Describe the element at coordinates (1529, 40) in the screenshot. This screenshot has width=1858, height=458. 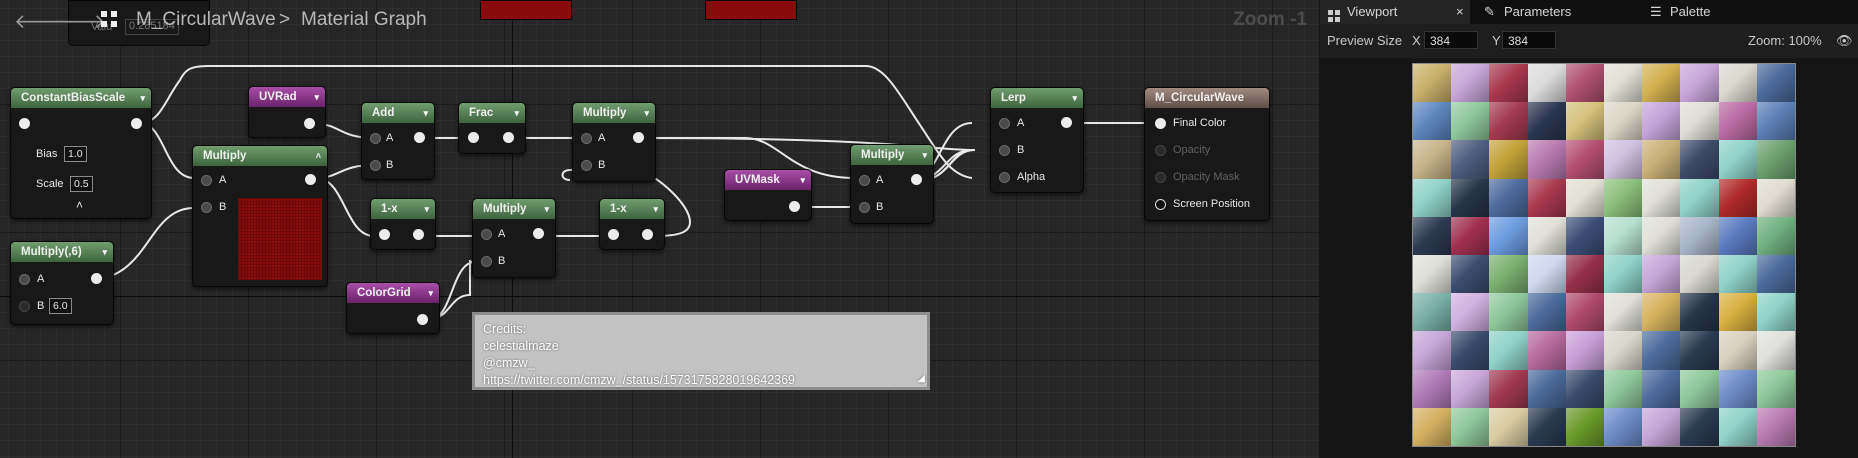
I see `preview-y-input: 384` at that location.